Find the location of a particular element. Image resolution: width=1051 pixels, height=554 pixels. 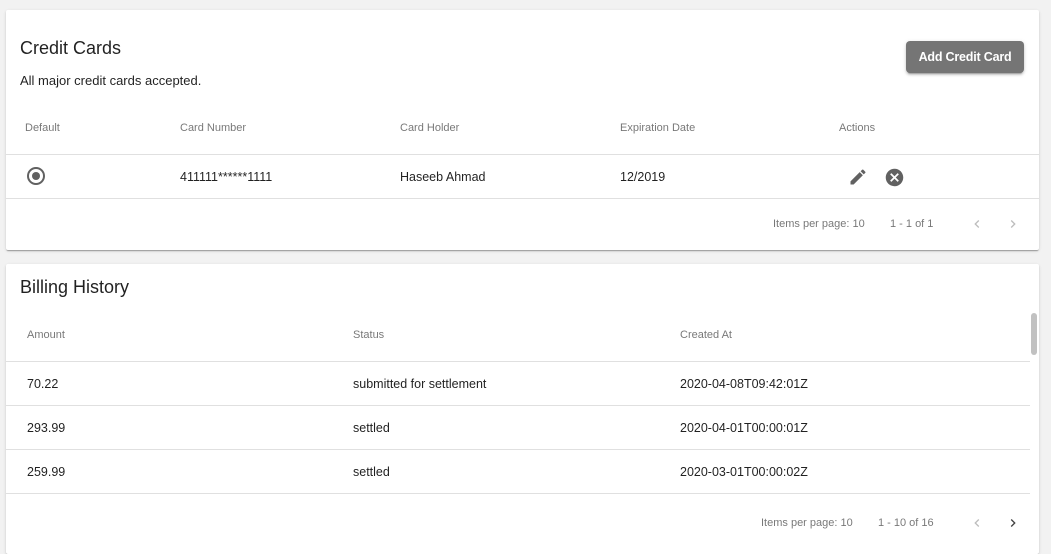

amount-cell: 259.99 is located at coordinates (46, 471).